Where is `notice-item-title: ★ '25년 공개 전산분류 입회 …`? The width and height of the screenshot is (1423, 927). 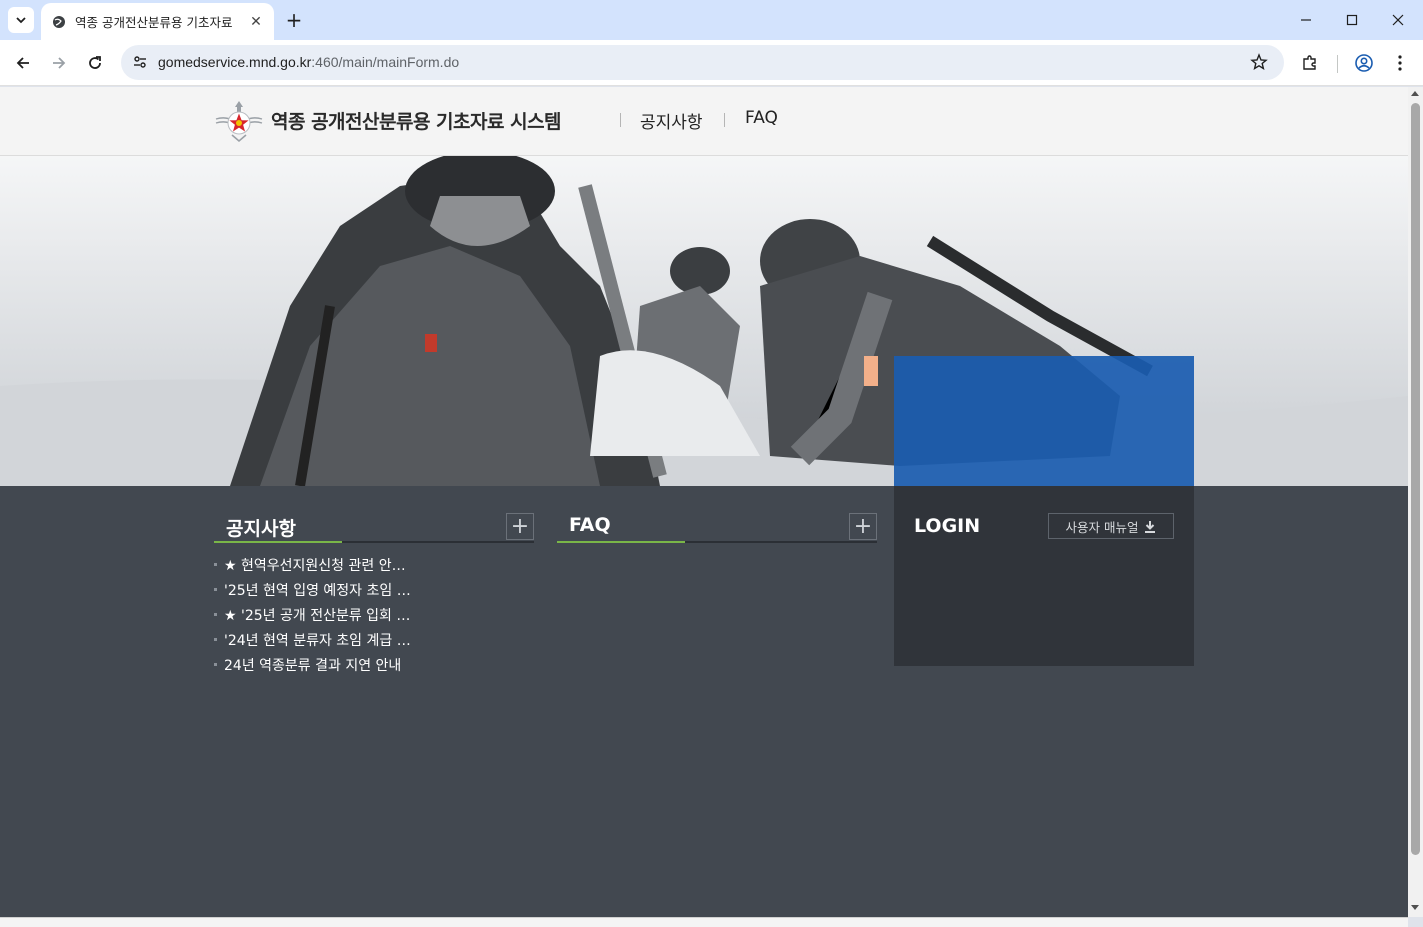
notice-item-title: ★ '25년 공개 전산분류 입회 … is located at coordinates (317, 616).